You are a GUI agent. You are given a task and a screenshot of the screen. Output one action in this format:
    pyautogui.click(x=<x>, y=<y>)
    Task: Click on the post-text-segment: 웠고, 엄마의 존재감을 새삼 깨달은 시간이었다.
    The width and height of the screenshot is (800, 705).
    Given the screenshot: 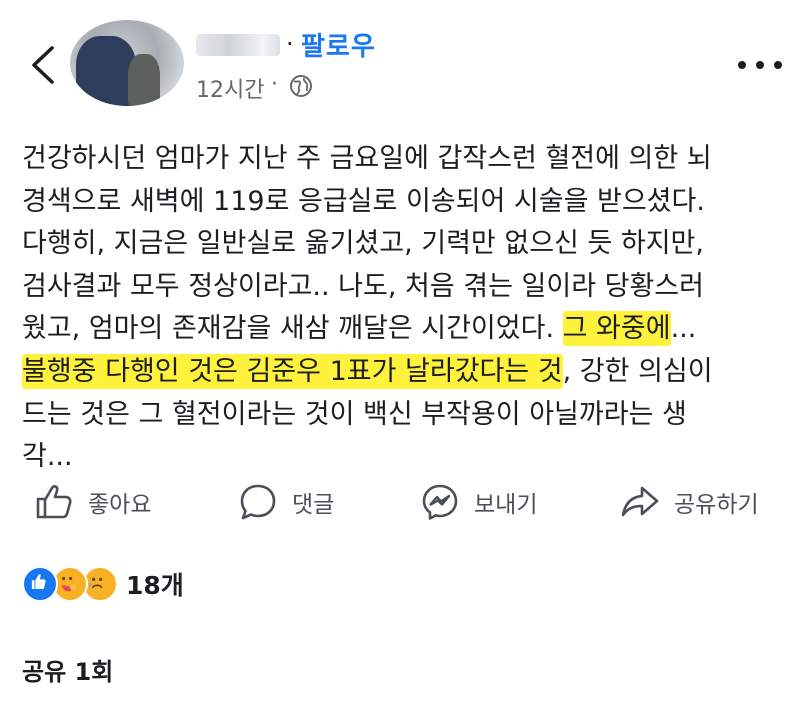 What is the action you would take?
    pyautogui.click(x=292, y=329)
    